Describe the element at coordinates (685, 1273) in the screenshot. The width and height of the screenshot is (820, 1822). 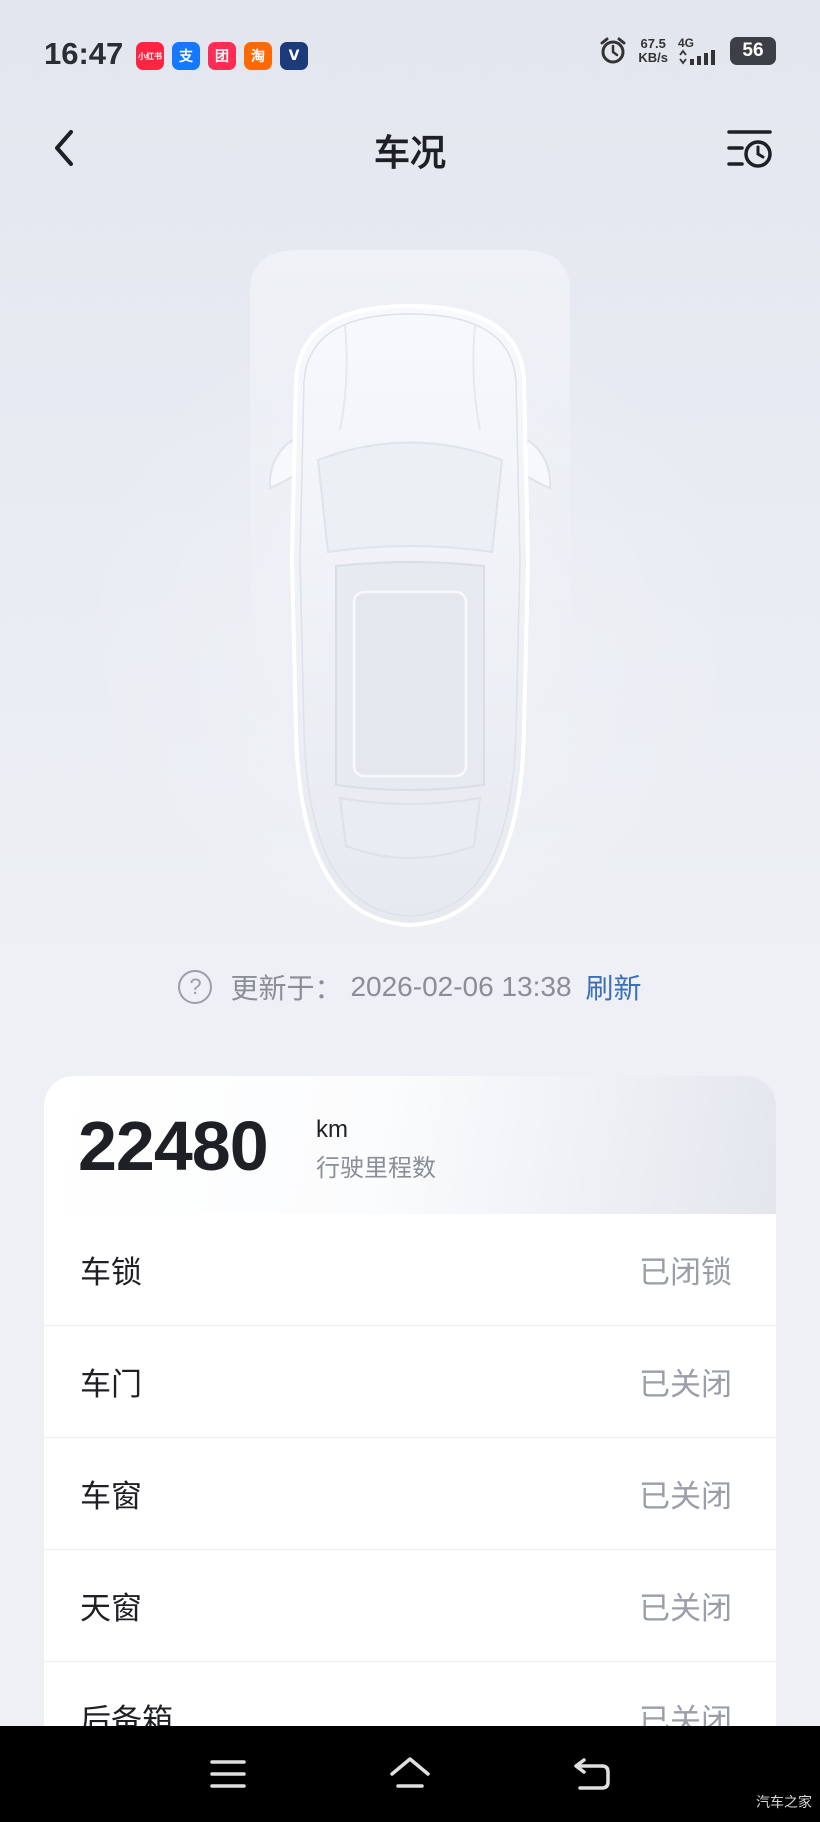
I see `status-value: 已闭锁` at that location.